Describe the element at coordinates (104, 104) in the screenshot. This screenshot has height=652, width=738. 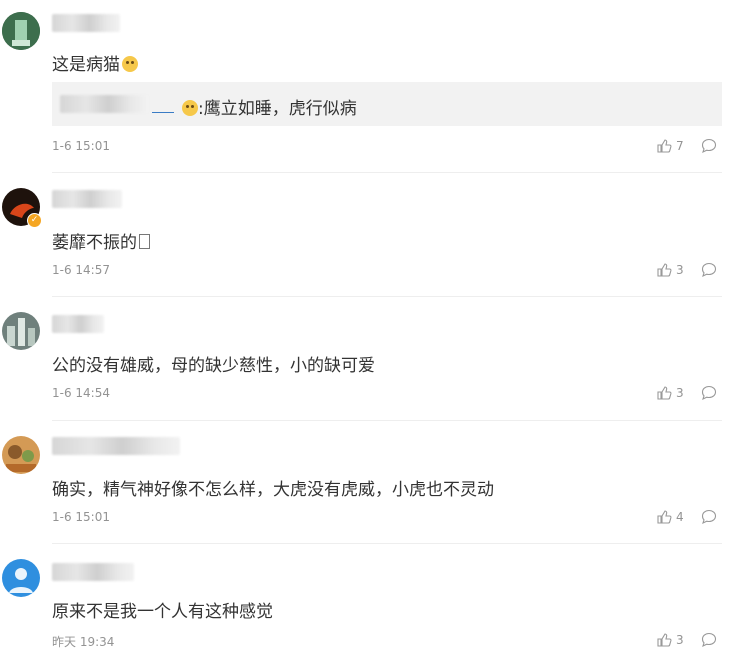
I see `quoted-username-blurred` at that location.